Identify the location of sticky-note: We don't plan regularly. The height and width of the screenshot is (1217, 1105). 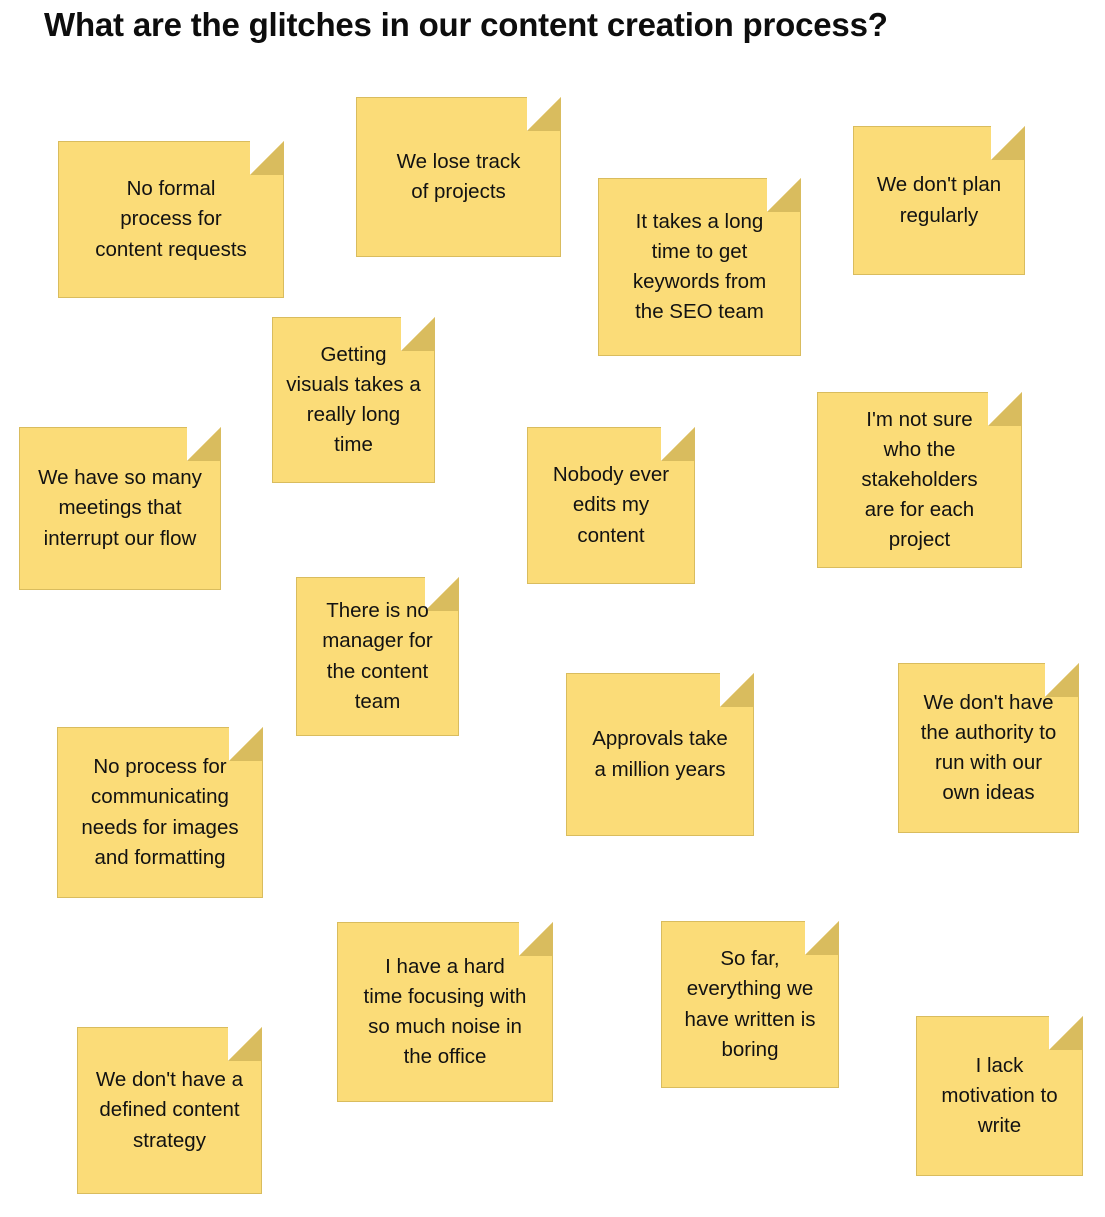
(939, 200).